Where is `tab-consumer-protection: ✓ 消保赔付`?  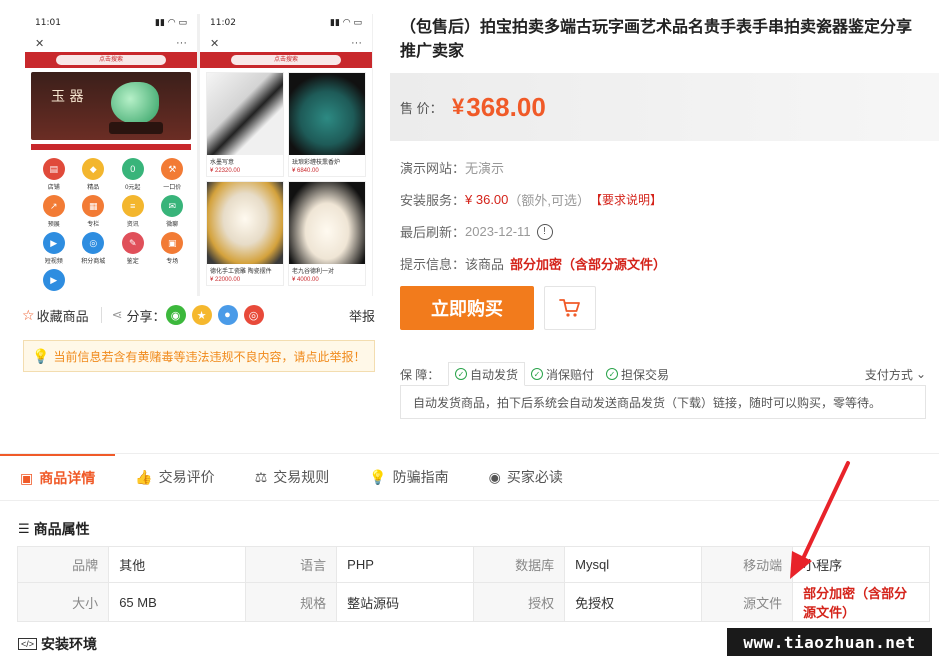 tab-consumer-protection: ✓ 消保赔付 is located at coordinates (562, 374).